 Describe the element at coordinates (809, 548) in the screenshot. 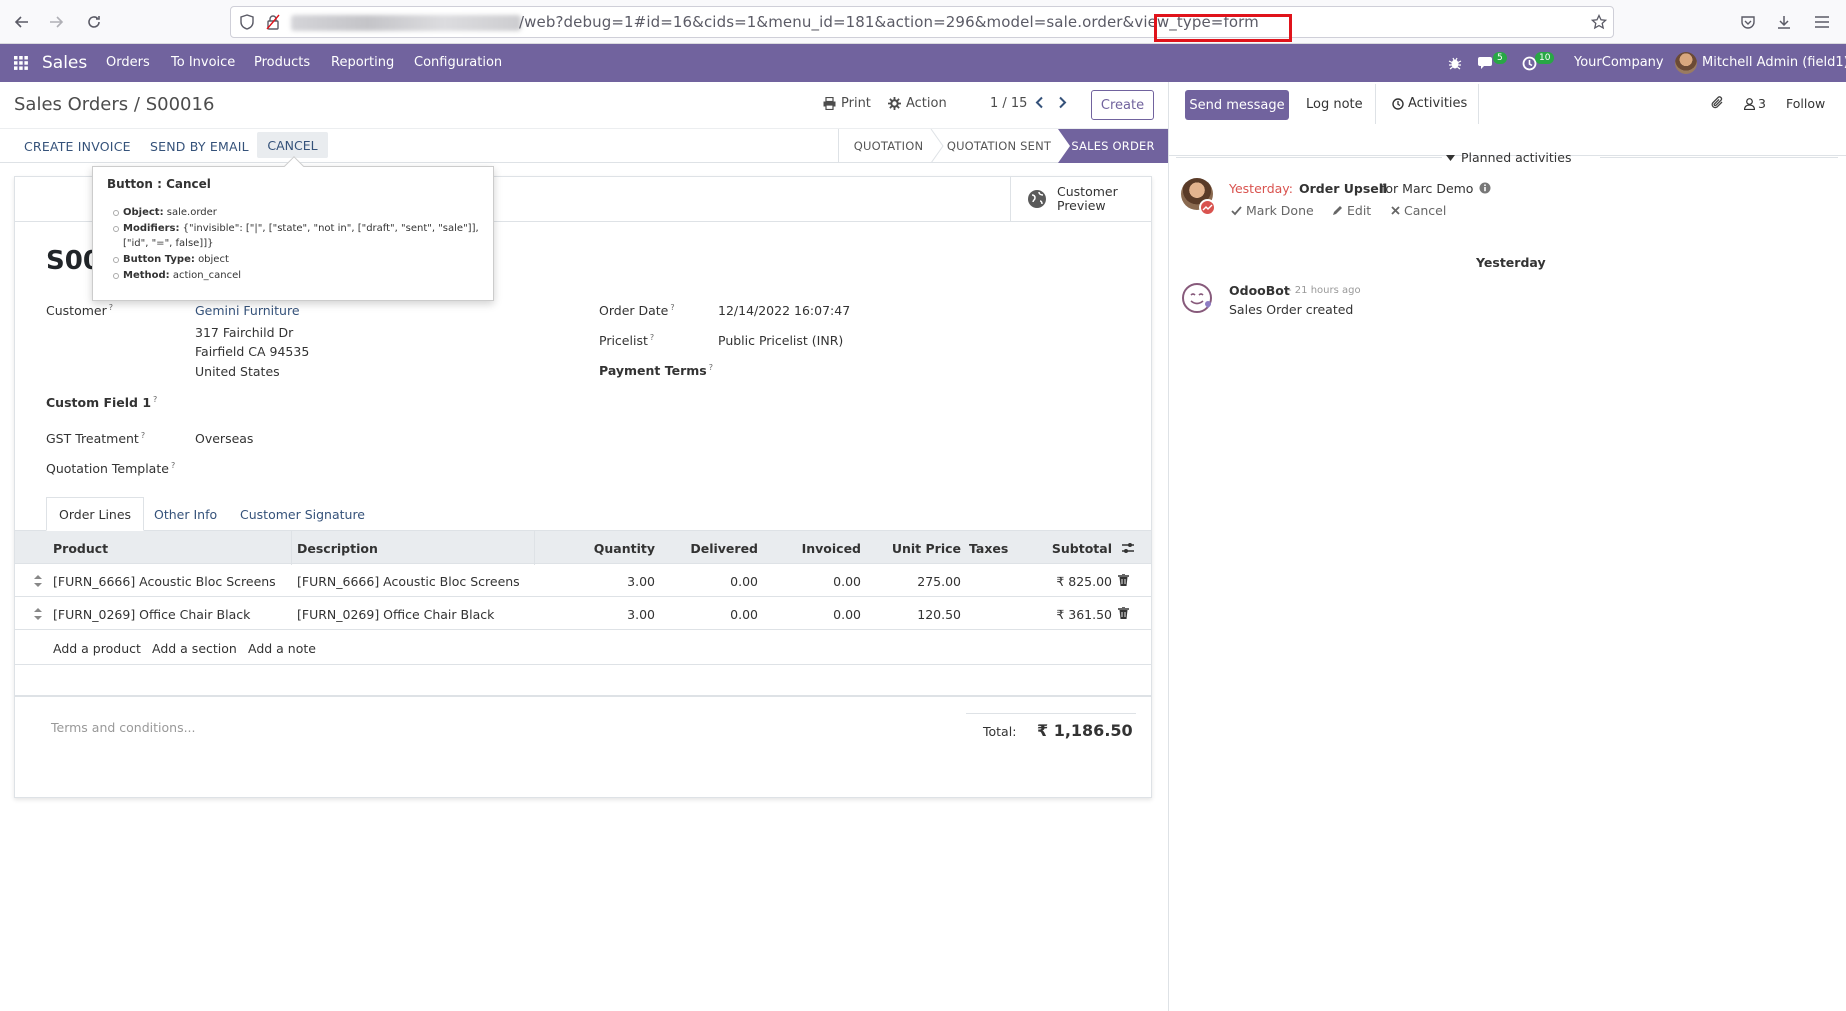

I see `col-invoiced: Invoiced` at that location.